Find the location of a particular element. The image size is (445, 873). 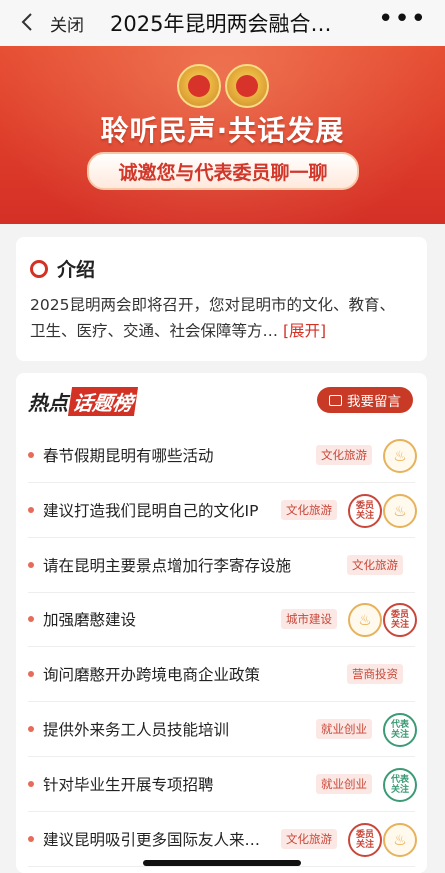

hot-topic-row: 营商投资 询问磨憨开办跨境电商企业政策 is located at coordinates (221, 675).